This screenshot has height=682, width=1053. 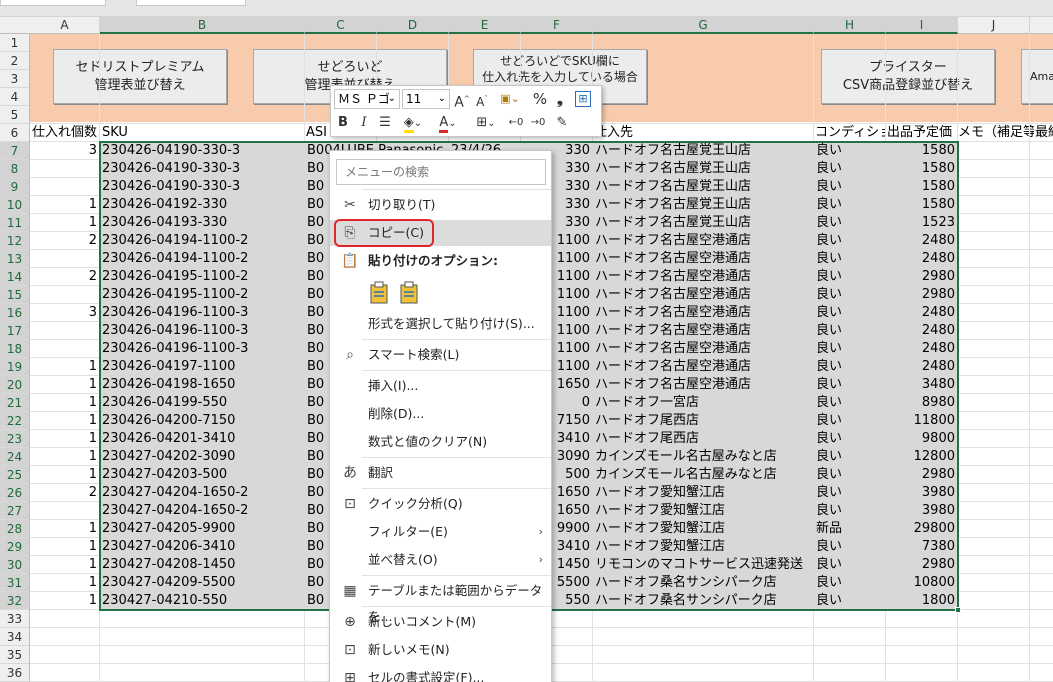 What do you see at coordinates (14, 295) in the screenshot?
I see `row-header: 15` at bounding box center [14, 295].